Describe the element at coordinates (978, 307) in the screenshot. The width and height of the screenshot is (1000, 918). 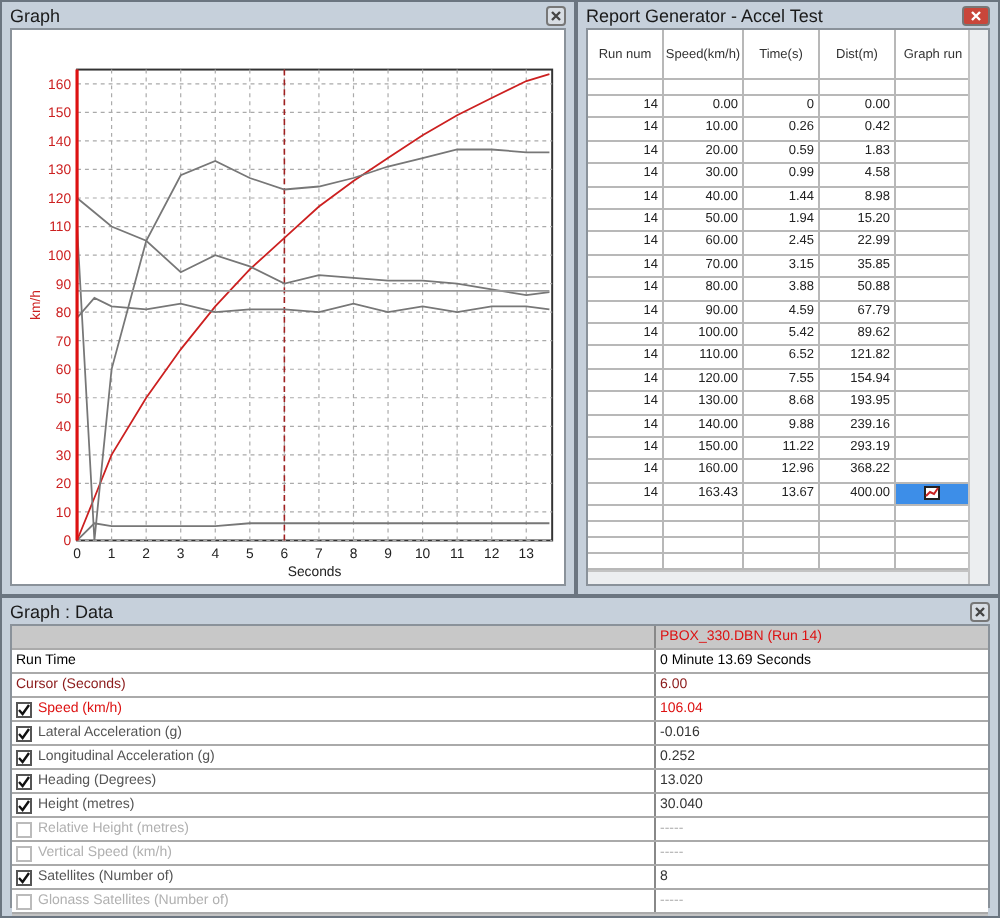
I see `vertical-scrollbar` at that location.